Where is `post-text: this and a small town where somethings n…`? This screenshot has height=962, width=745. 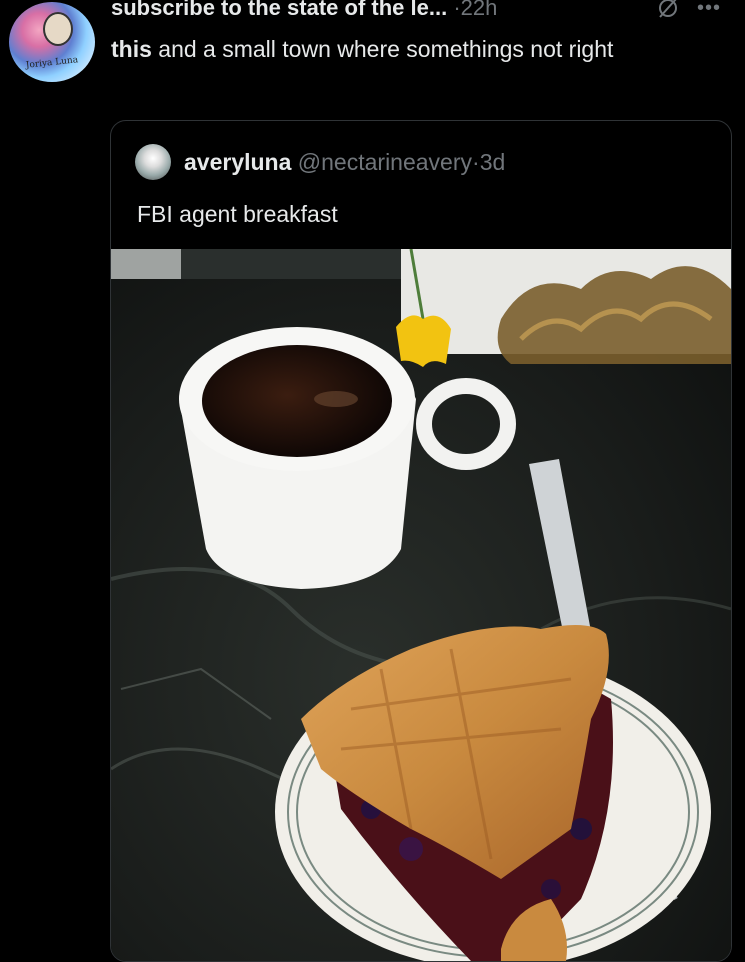 post-text: this and a small town where somethings n… is located at coordinates (421, 49).